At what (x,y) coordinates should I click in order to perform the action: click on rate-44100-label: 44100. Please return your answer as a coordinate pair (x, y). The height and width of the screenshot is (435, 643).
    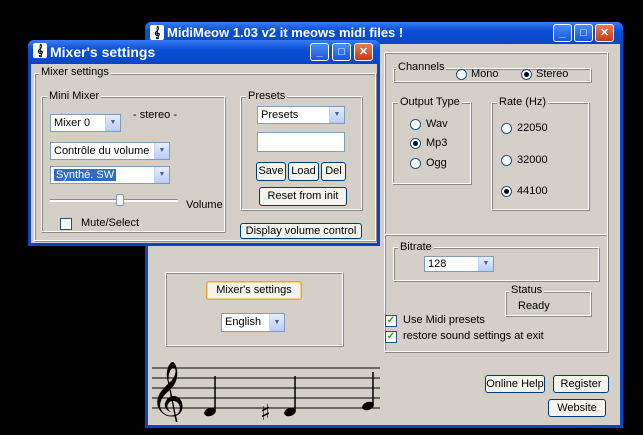
    Looking at the image, I should click on (532, 191).